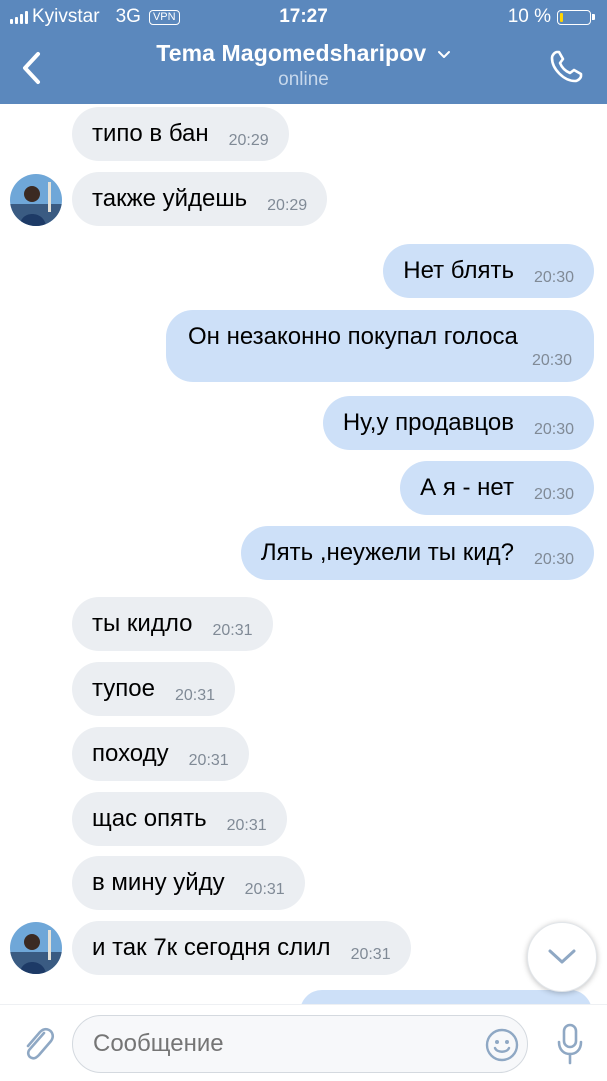  Describe the element at coordinates (353, 336) in the screenshot. I see `message-text: Он незаконно покупал голоса` at that location.